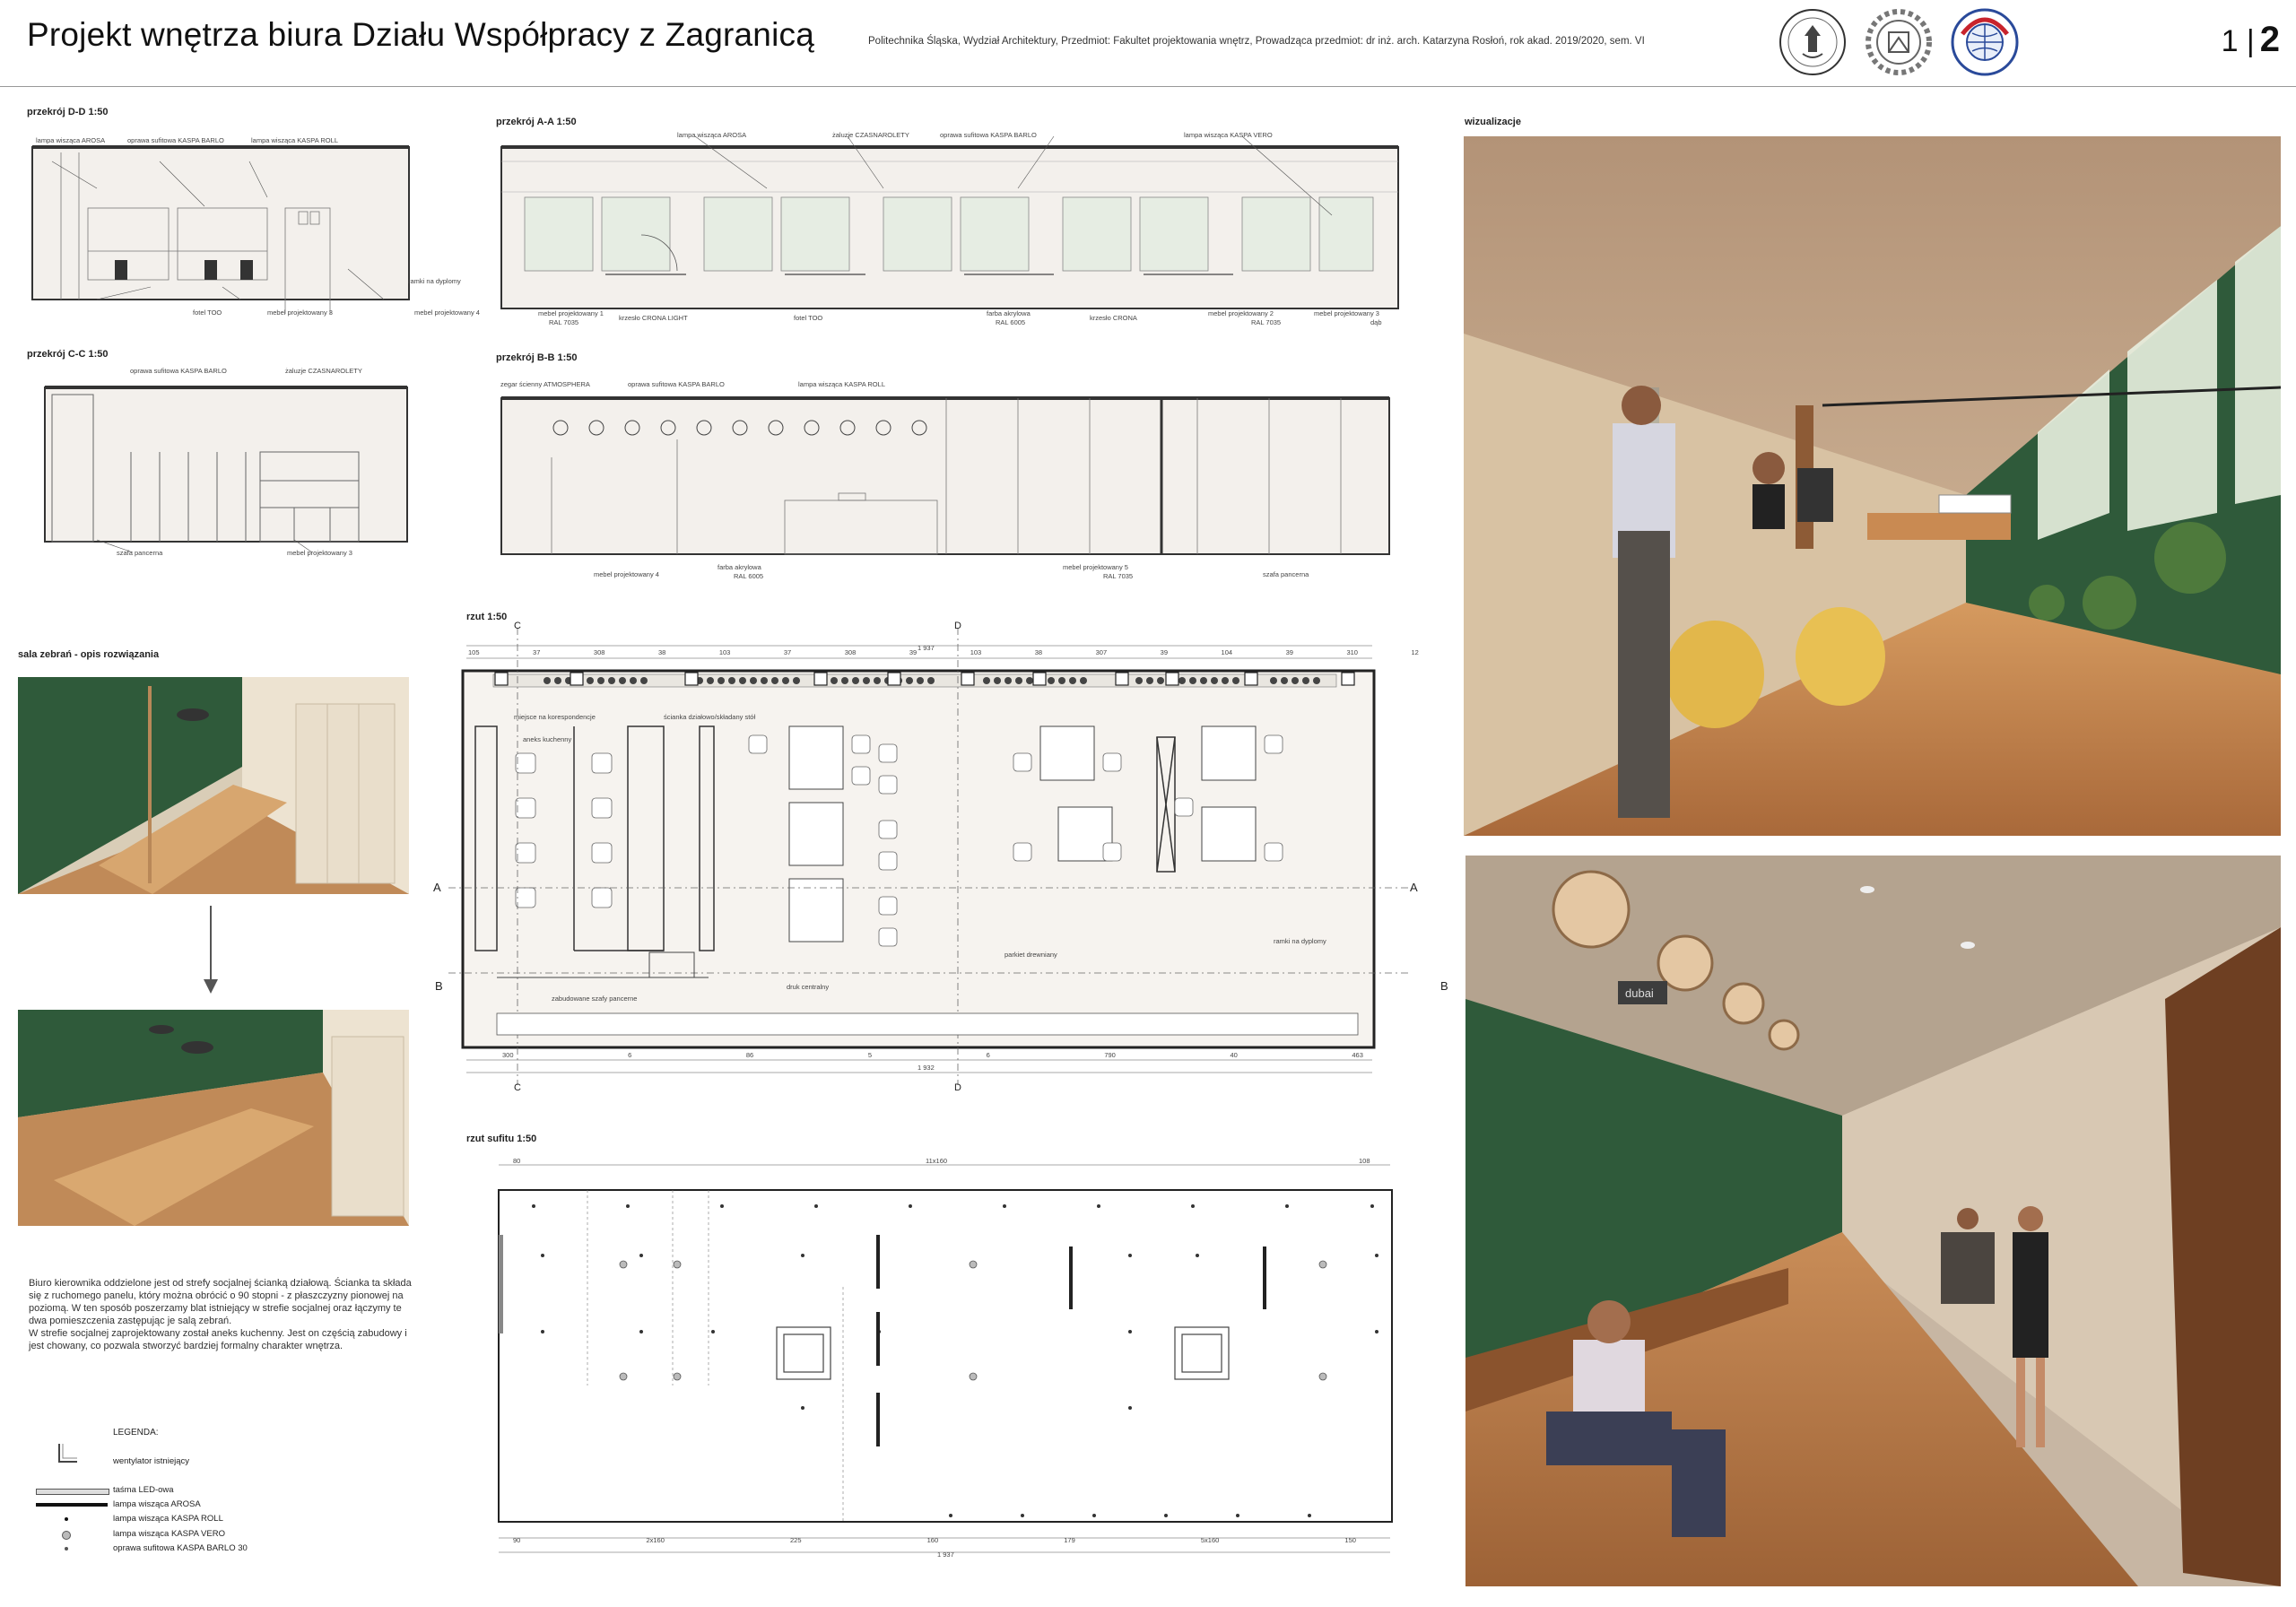 This screenshot has height=1607, width=2296. I want to click on plan-label-kitchen: aneks kuchenny, so click(547, 739).